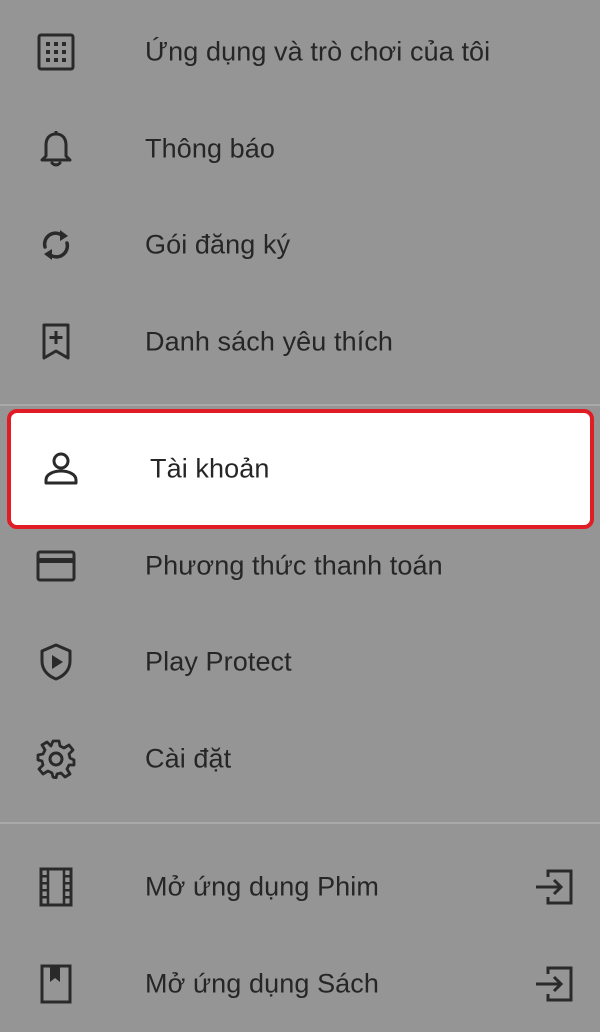  What do you see at coordinates (318, 51) in the screenshot?
I see `menu-item-label: Ứng dụng và trò chơi của tôi` at bounding box center [318, 51].